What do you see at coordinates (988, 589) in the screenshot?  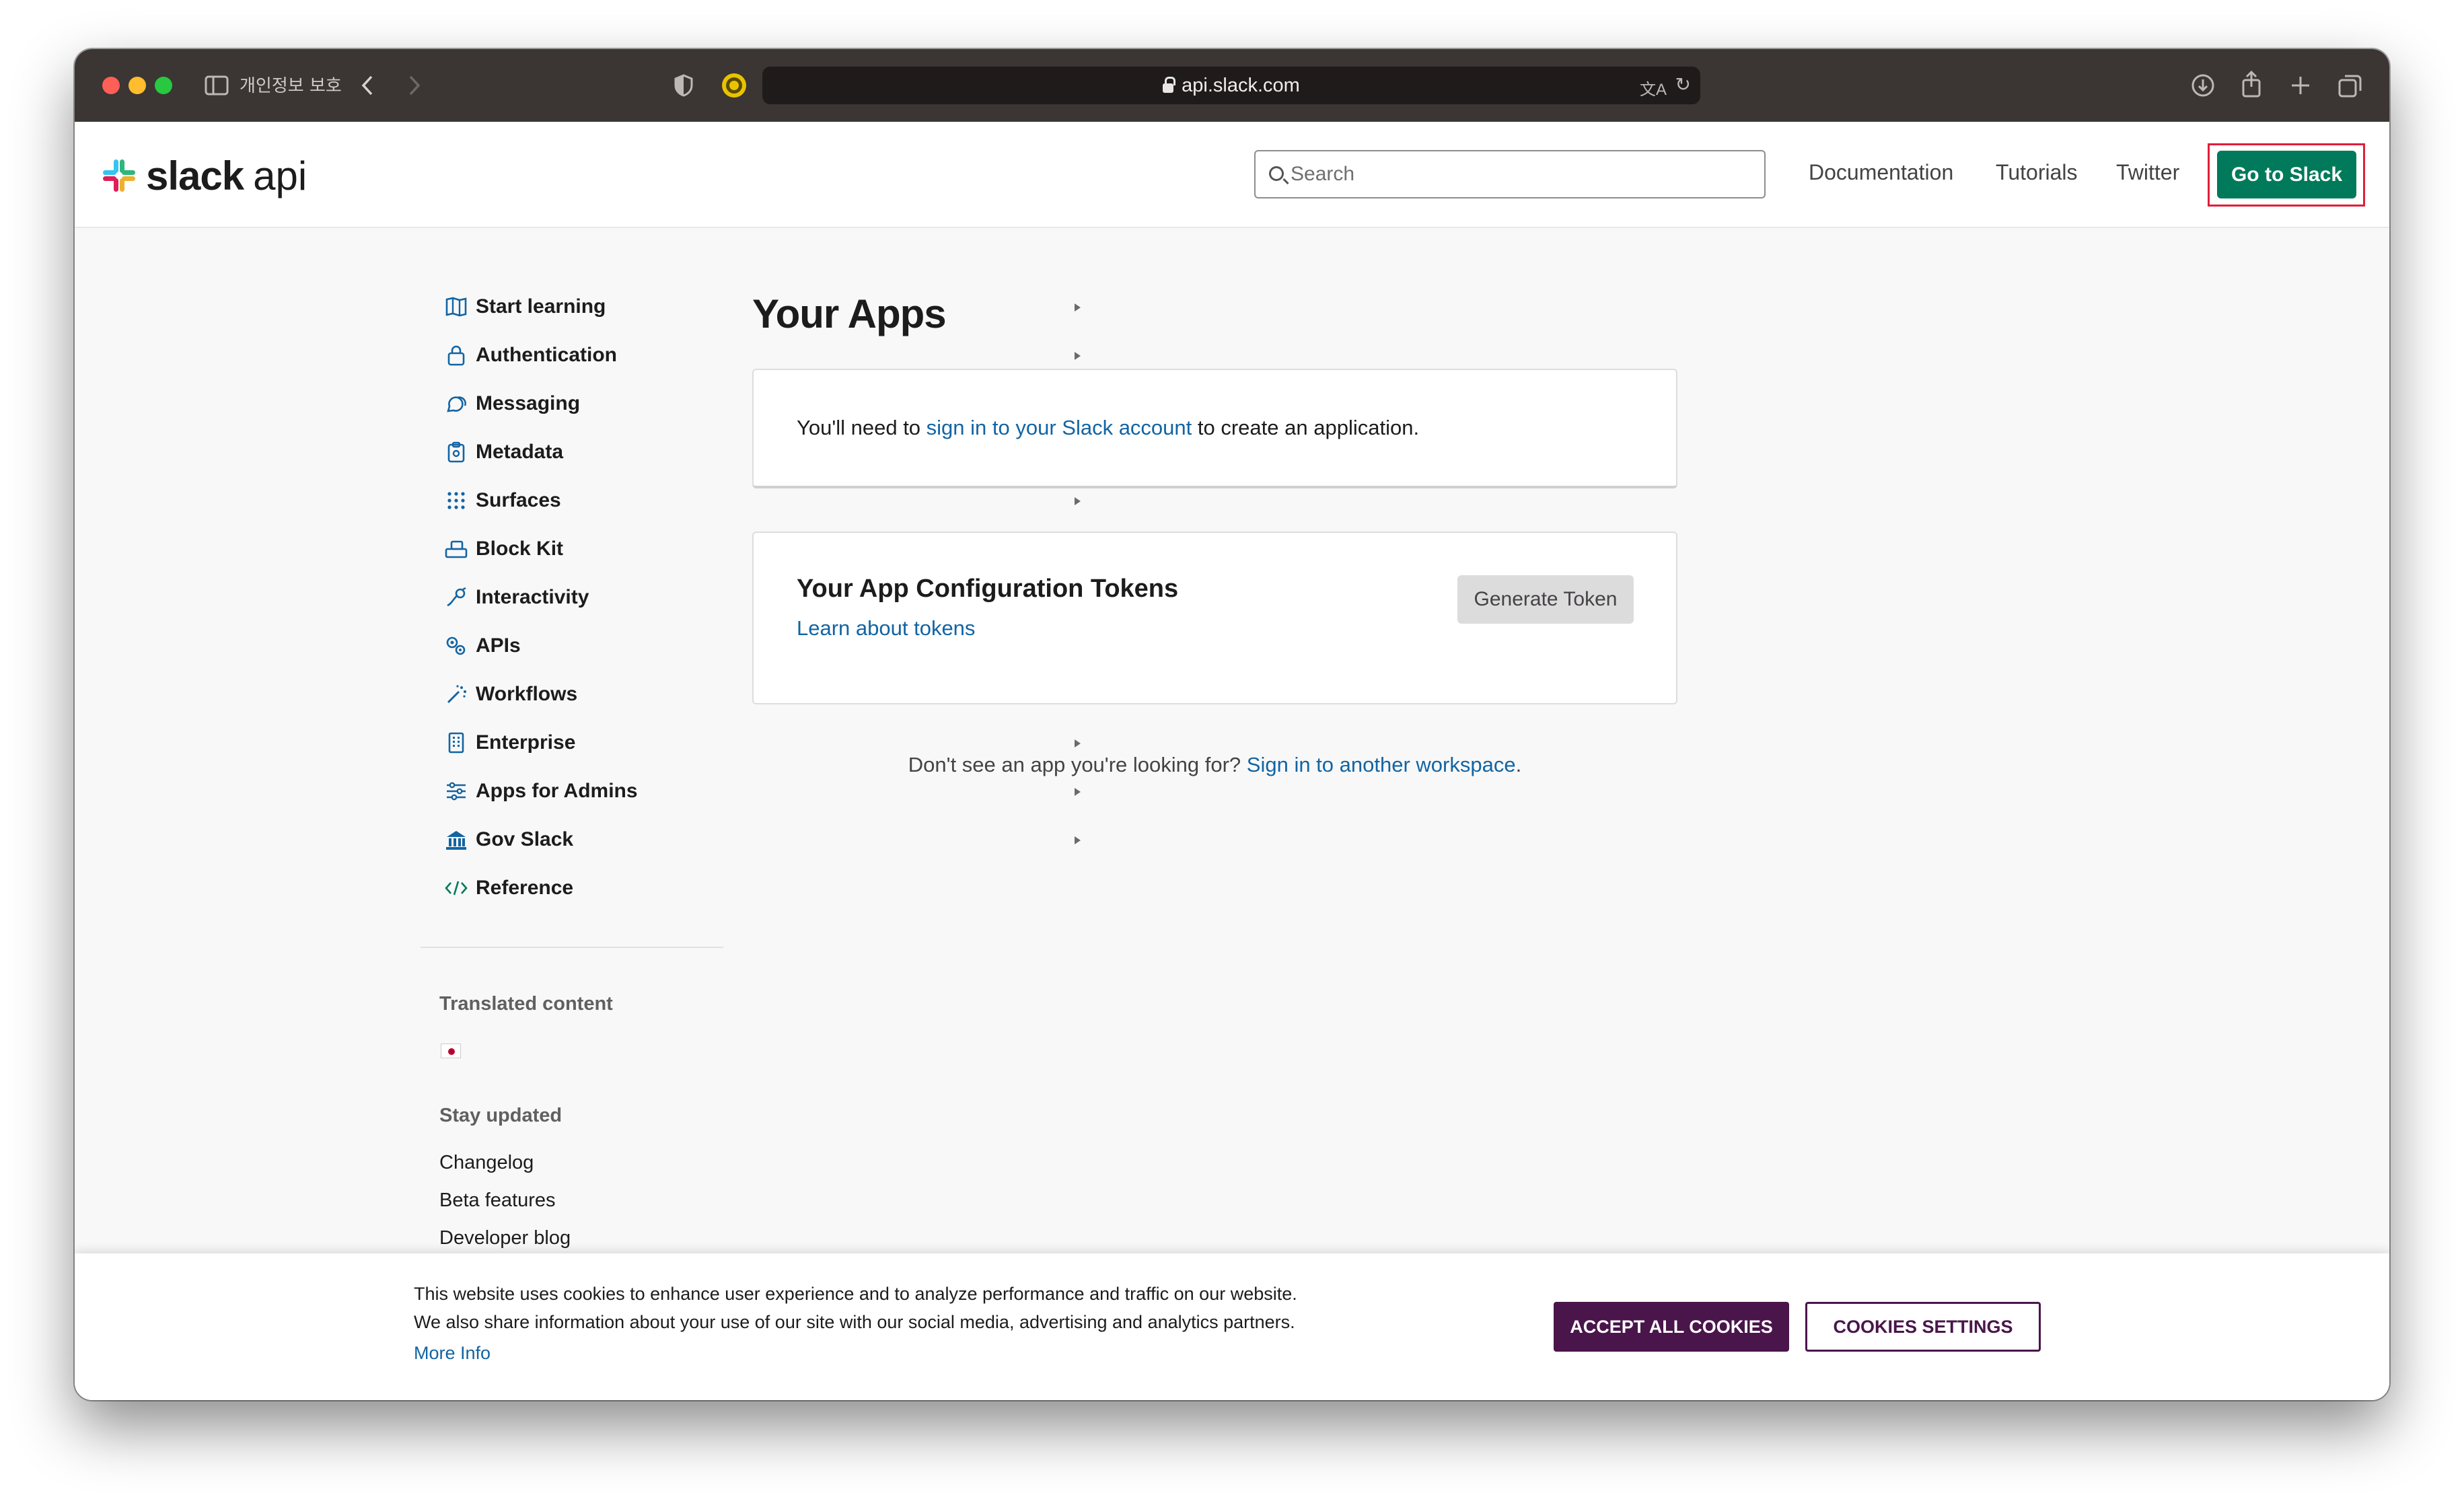 I see `tokens-title: Your App Configuration Tokens` at bounding box center [988, 589].